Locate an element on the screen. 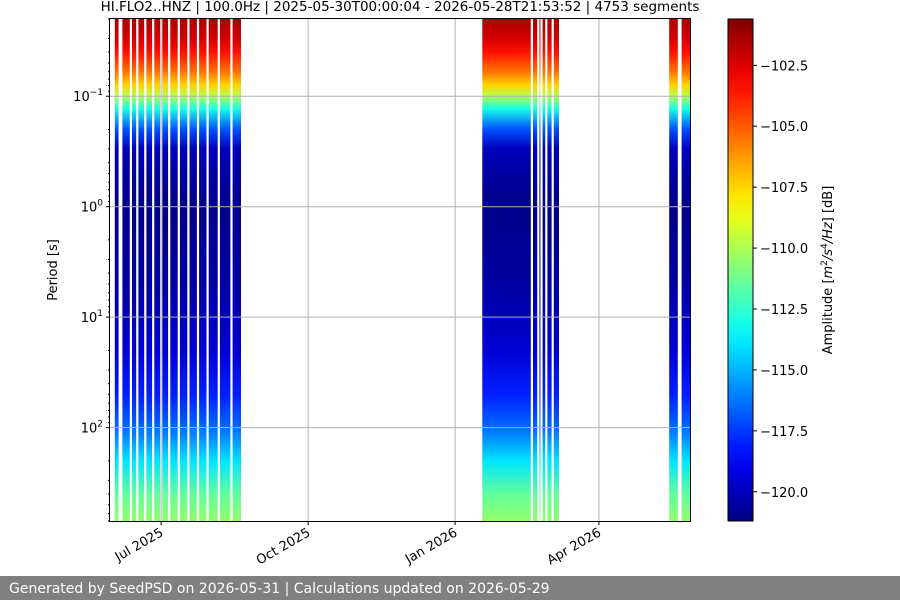  x-tick-label: Oct 2025 is located at coordinates (283, 546).